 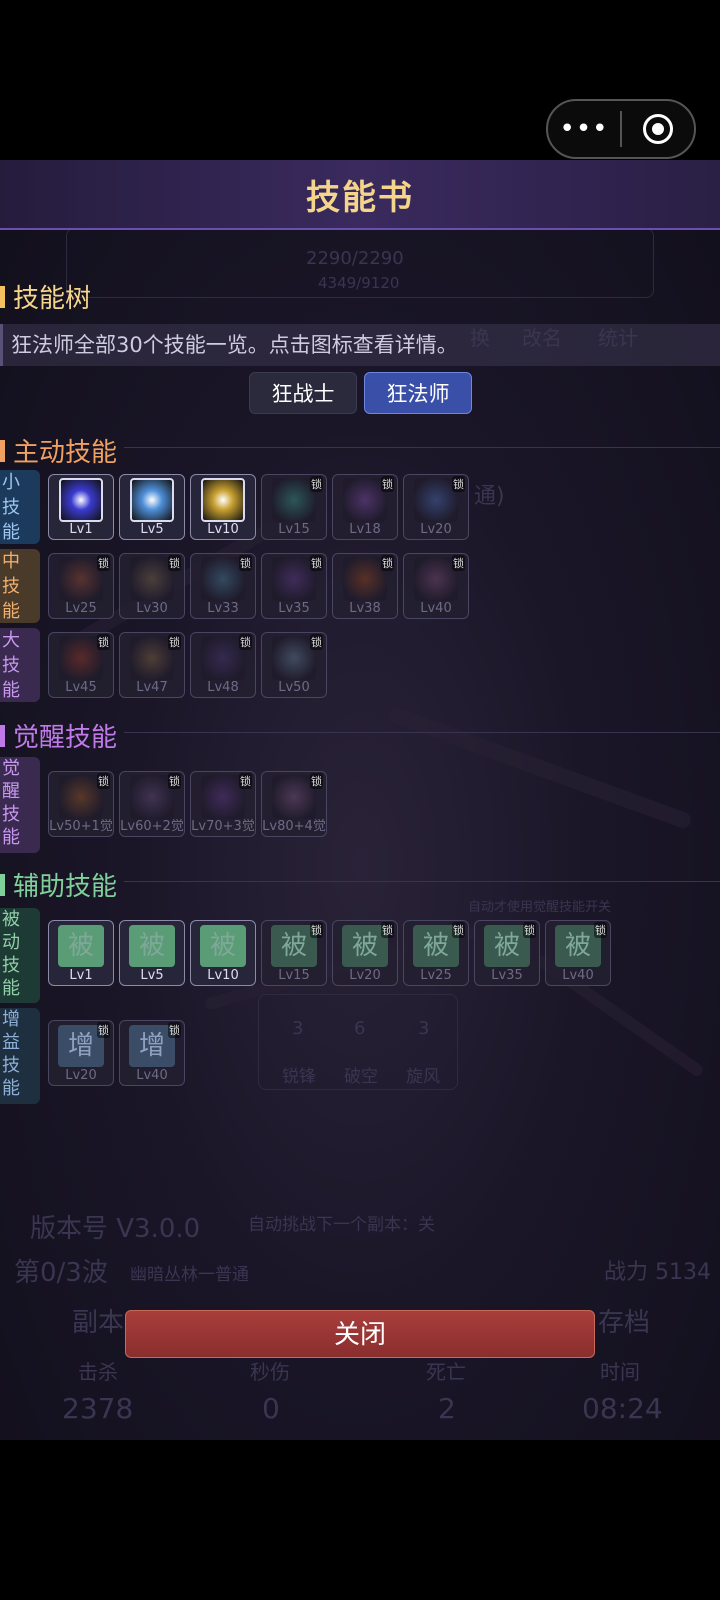 I want to click on more-menu-button: •••, so click(x=584, y=129).